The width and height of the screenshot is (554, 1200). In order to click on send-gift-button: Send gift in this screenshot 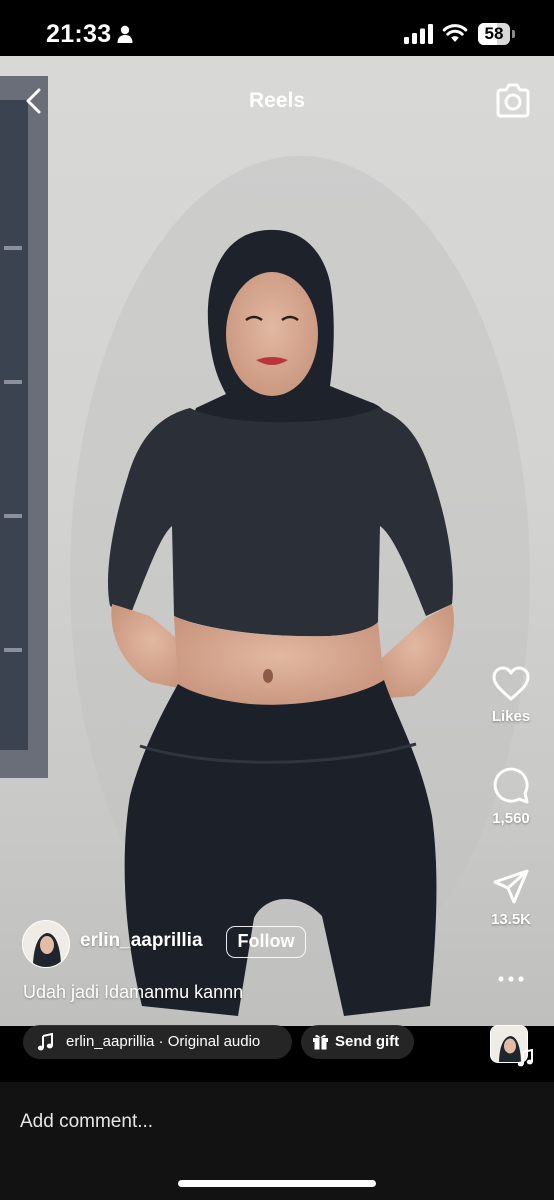, I will do `click(357, 1042)`.